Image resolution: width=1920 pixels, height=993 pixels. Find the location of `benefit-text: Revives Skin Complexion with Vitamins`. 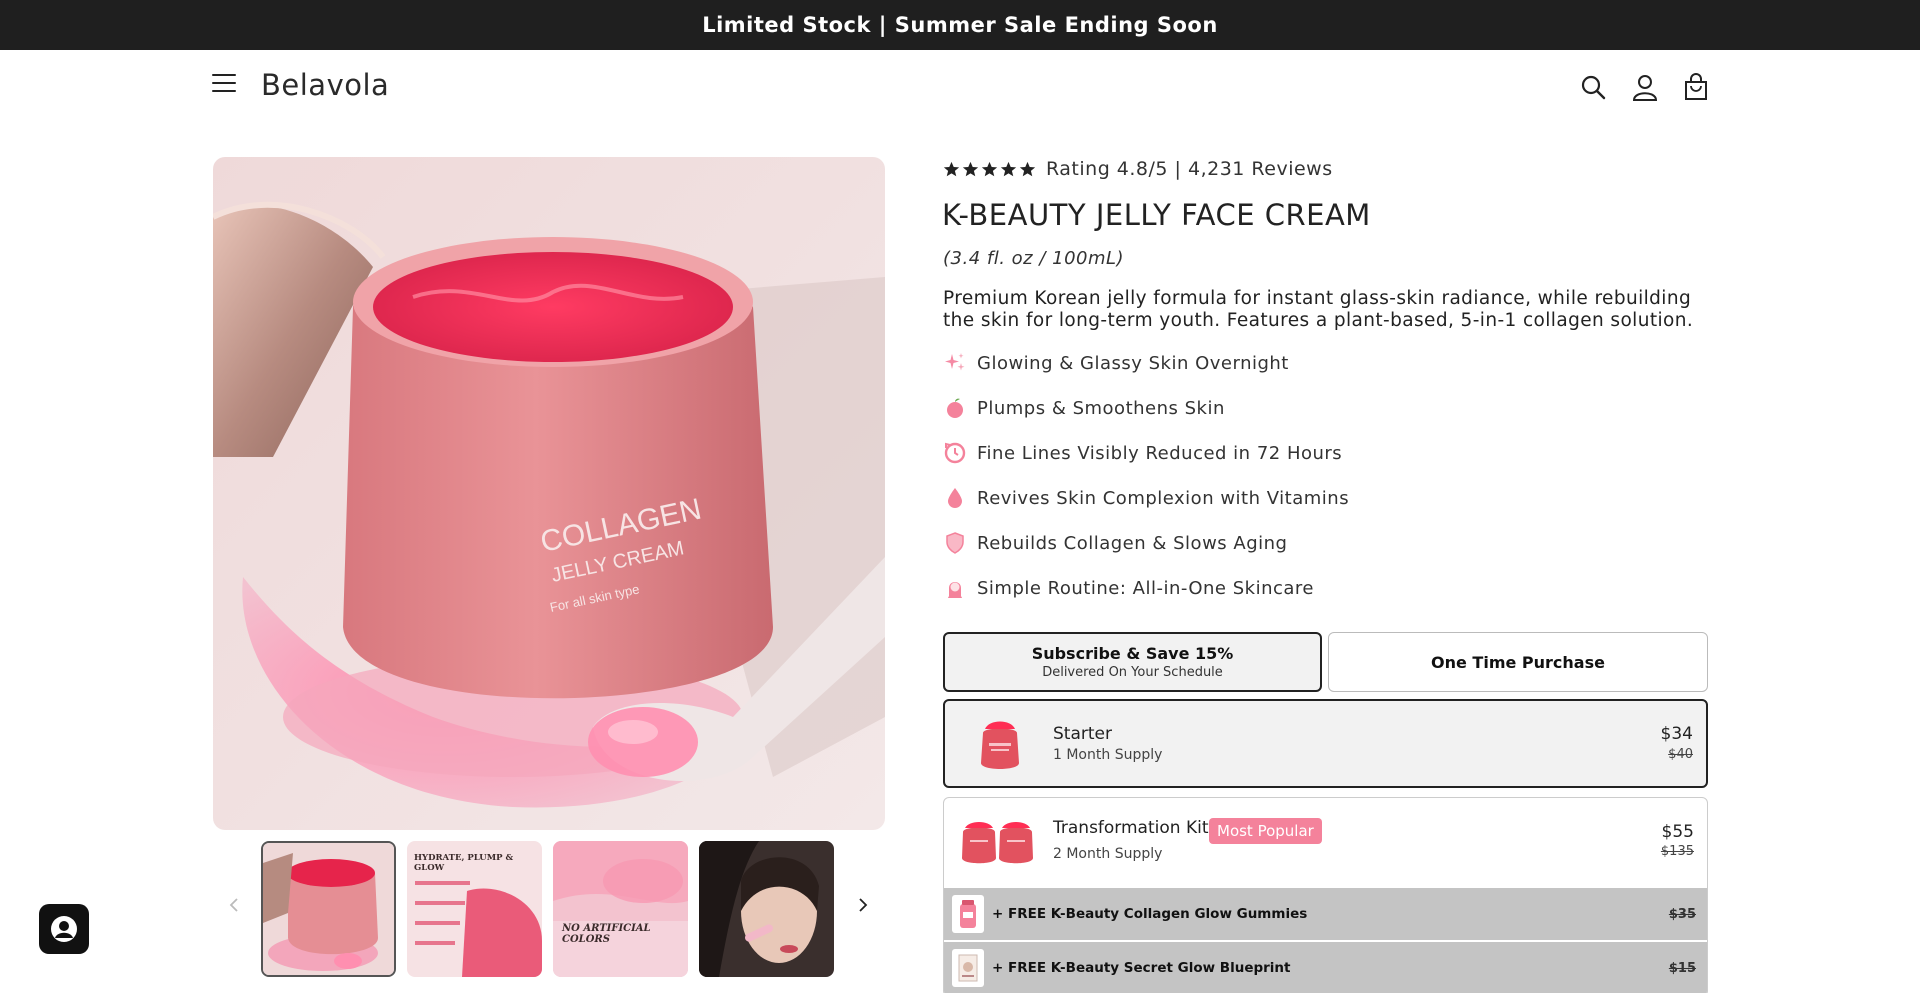

benefit-text: Revives Skin Complexion with Vitamins is located at coordinates (1163, 498).